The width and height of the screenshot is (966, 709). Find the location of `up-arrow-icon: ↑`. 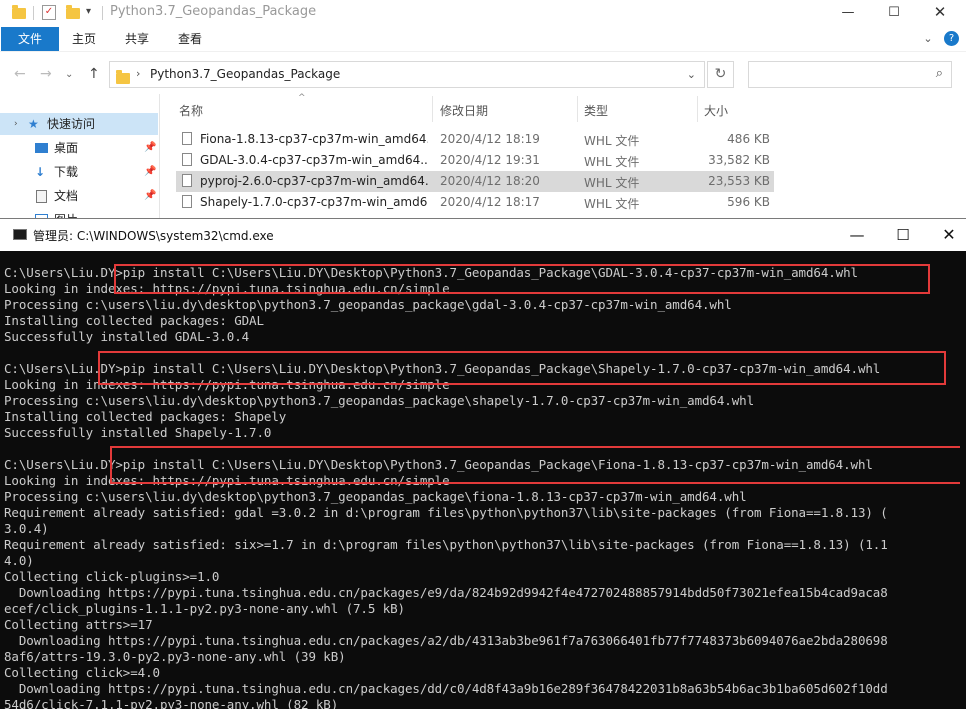

up-arrow-icon: ↑ is located at coordinates (94, 74).